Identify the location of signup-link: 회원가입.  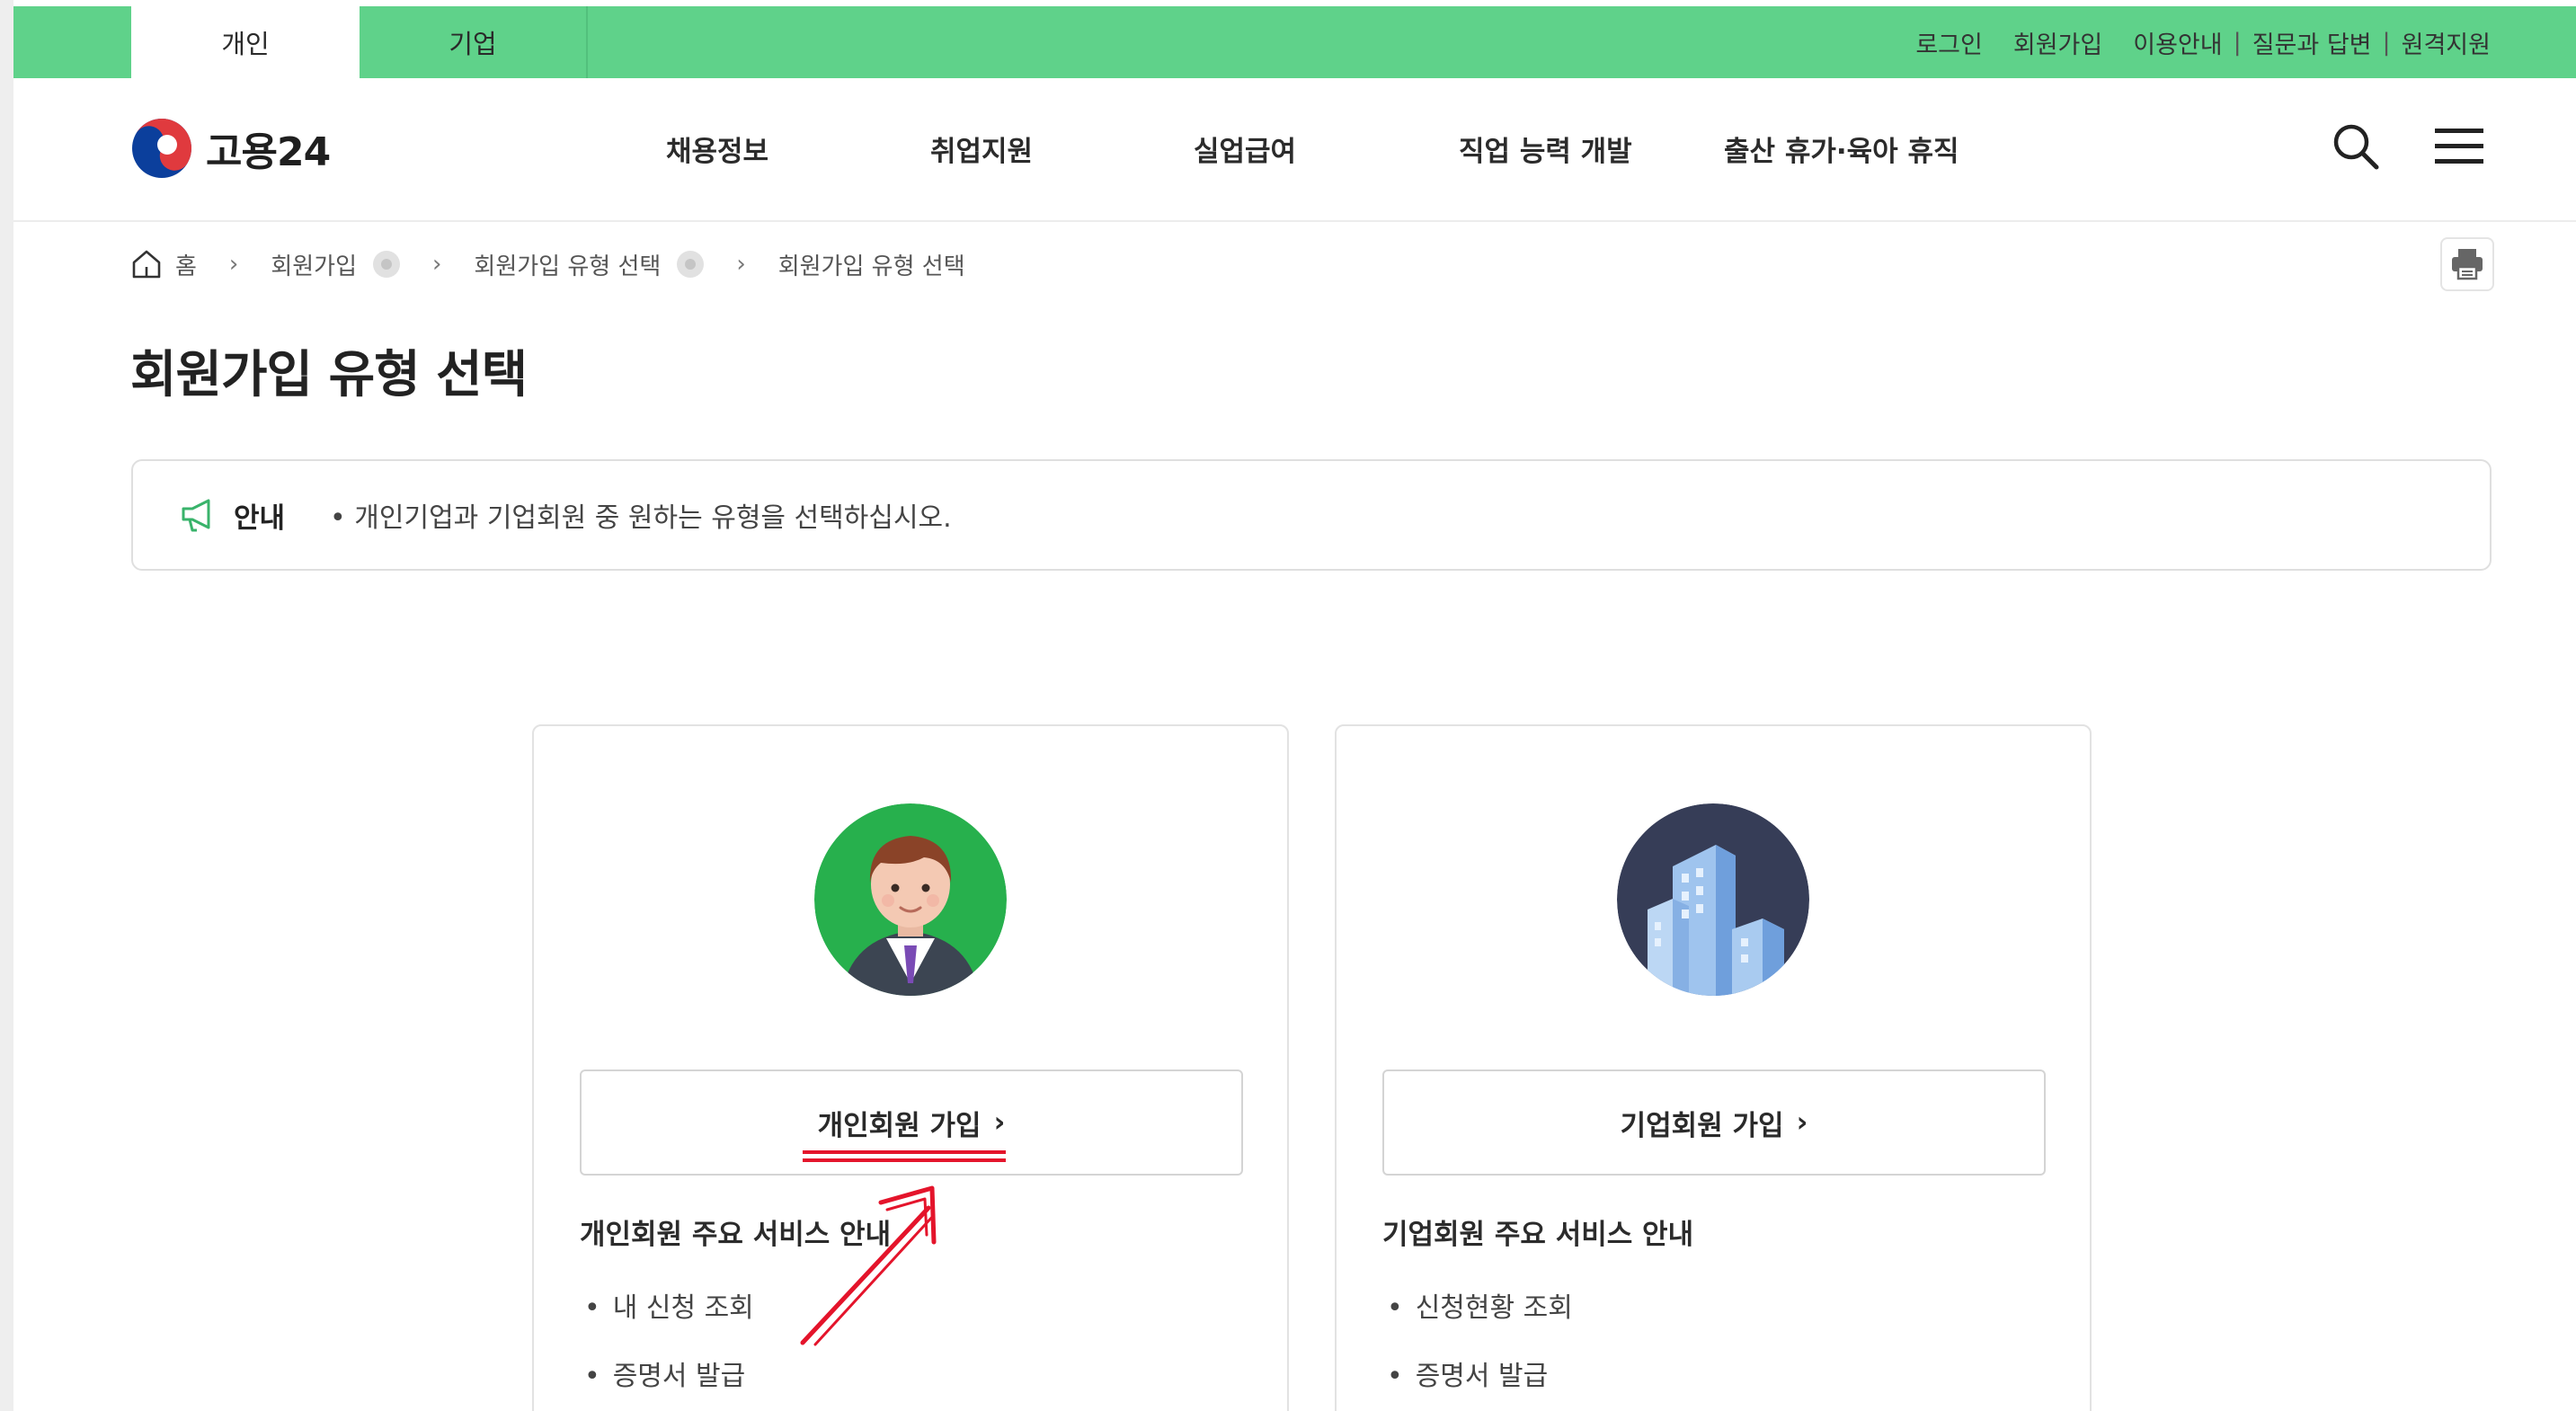
(2057, 43).